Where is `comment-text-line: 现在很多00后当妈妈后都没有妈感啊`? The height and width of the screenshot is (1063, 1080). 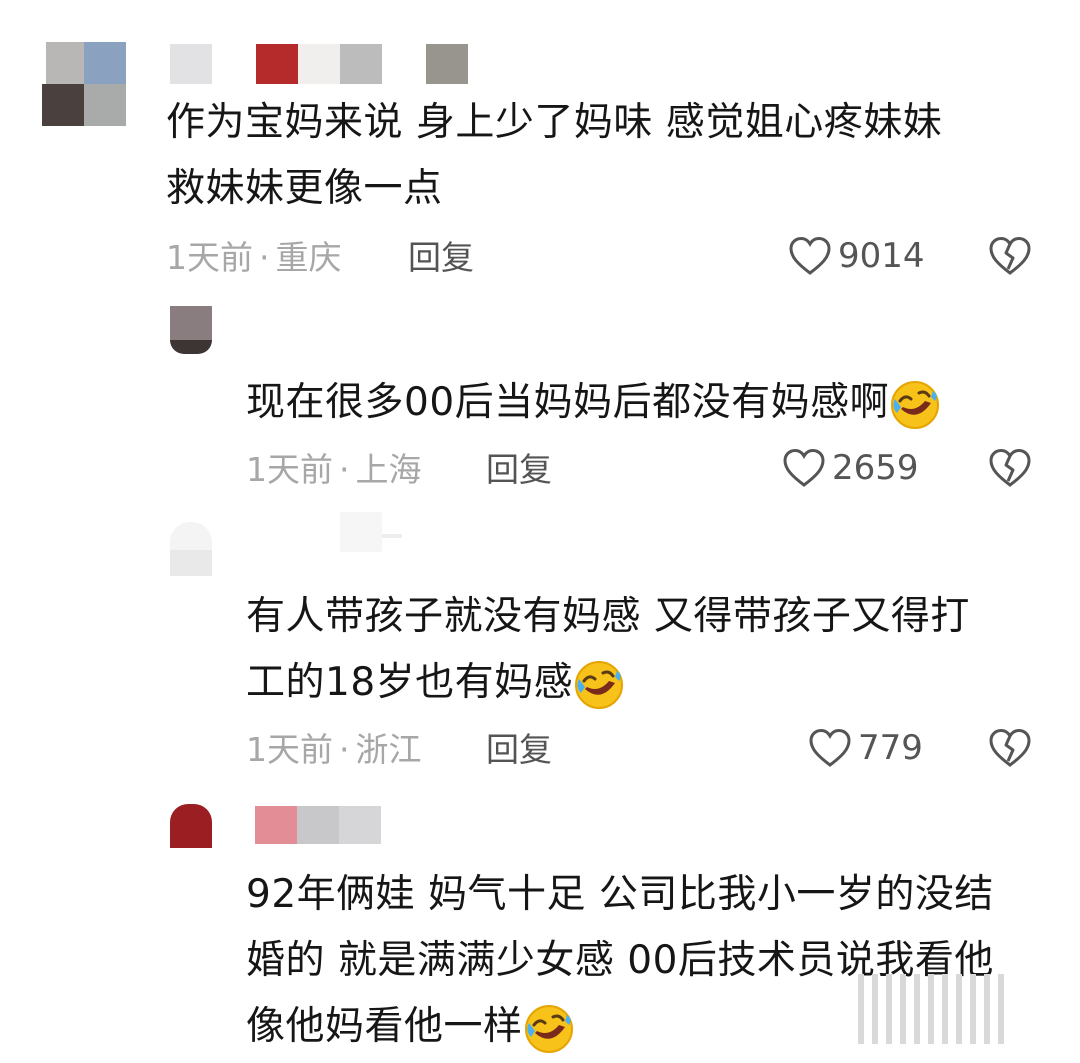
comment-text-line: 现在很多00后当妈妈后都没有妈感啊 is located at coordinates (593, 403).